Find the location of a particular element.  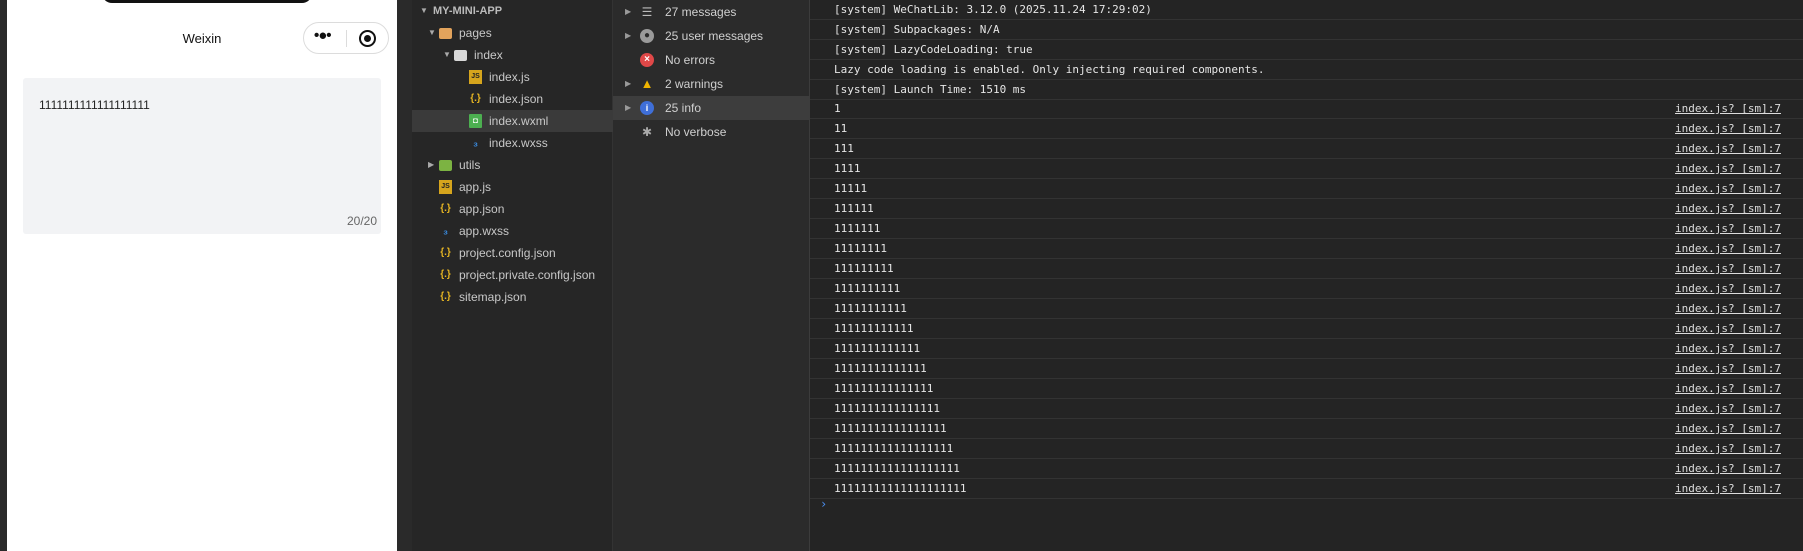

tree-item: {.} index.json is located at coordinates (512, 99).